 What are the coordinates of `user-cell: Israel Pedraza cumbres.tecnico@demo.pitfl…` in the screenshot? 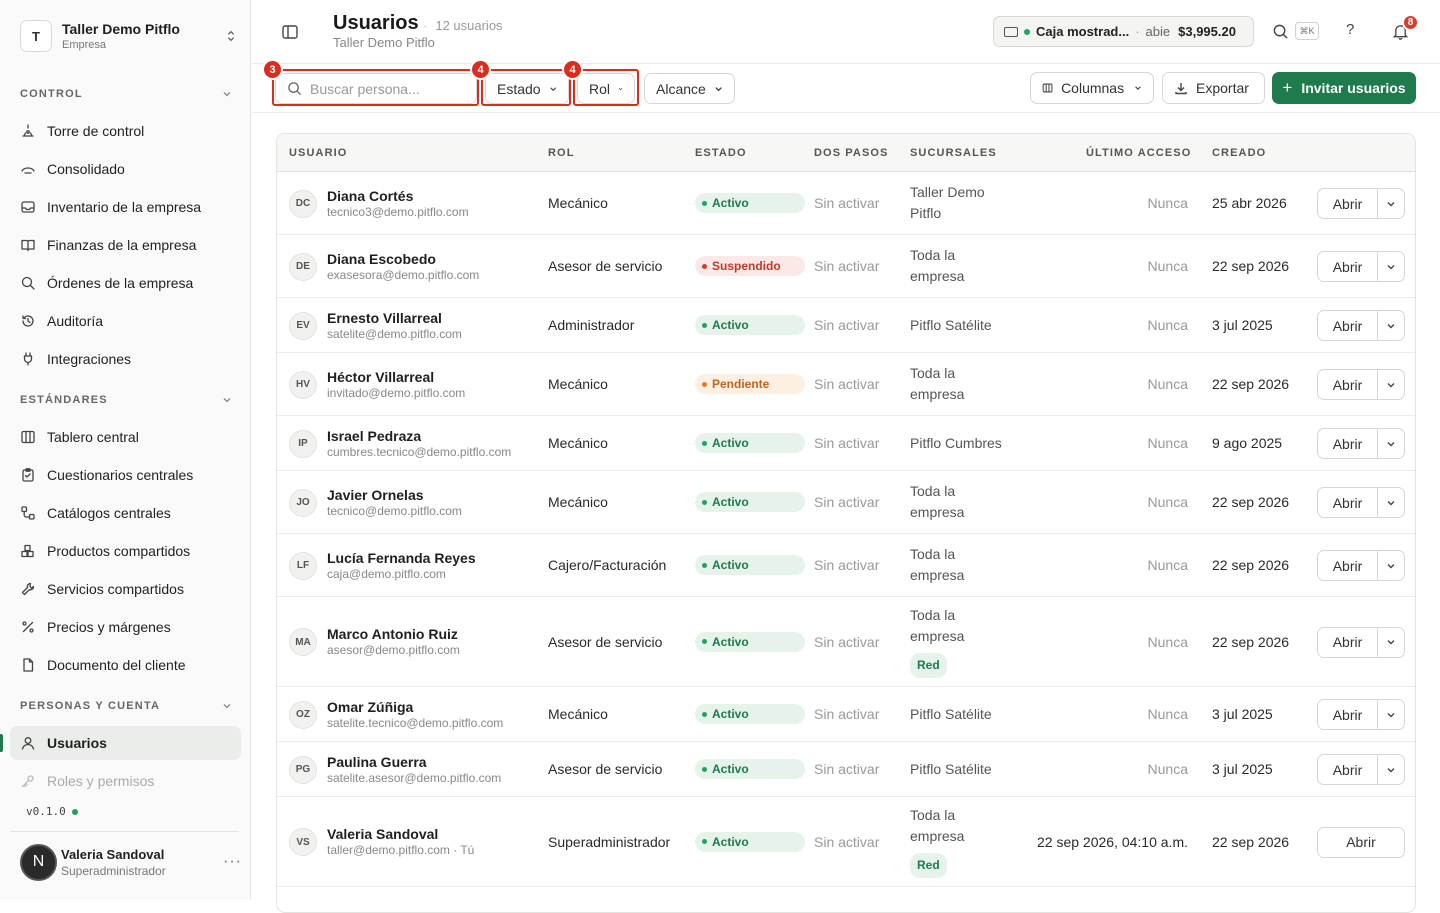 It's located at (432, 443).